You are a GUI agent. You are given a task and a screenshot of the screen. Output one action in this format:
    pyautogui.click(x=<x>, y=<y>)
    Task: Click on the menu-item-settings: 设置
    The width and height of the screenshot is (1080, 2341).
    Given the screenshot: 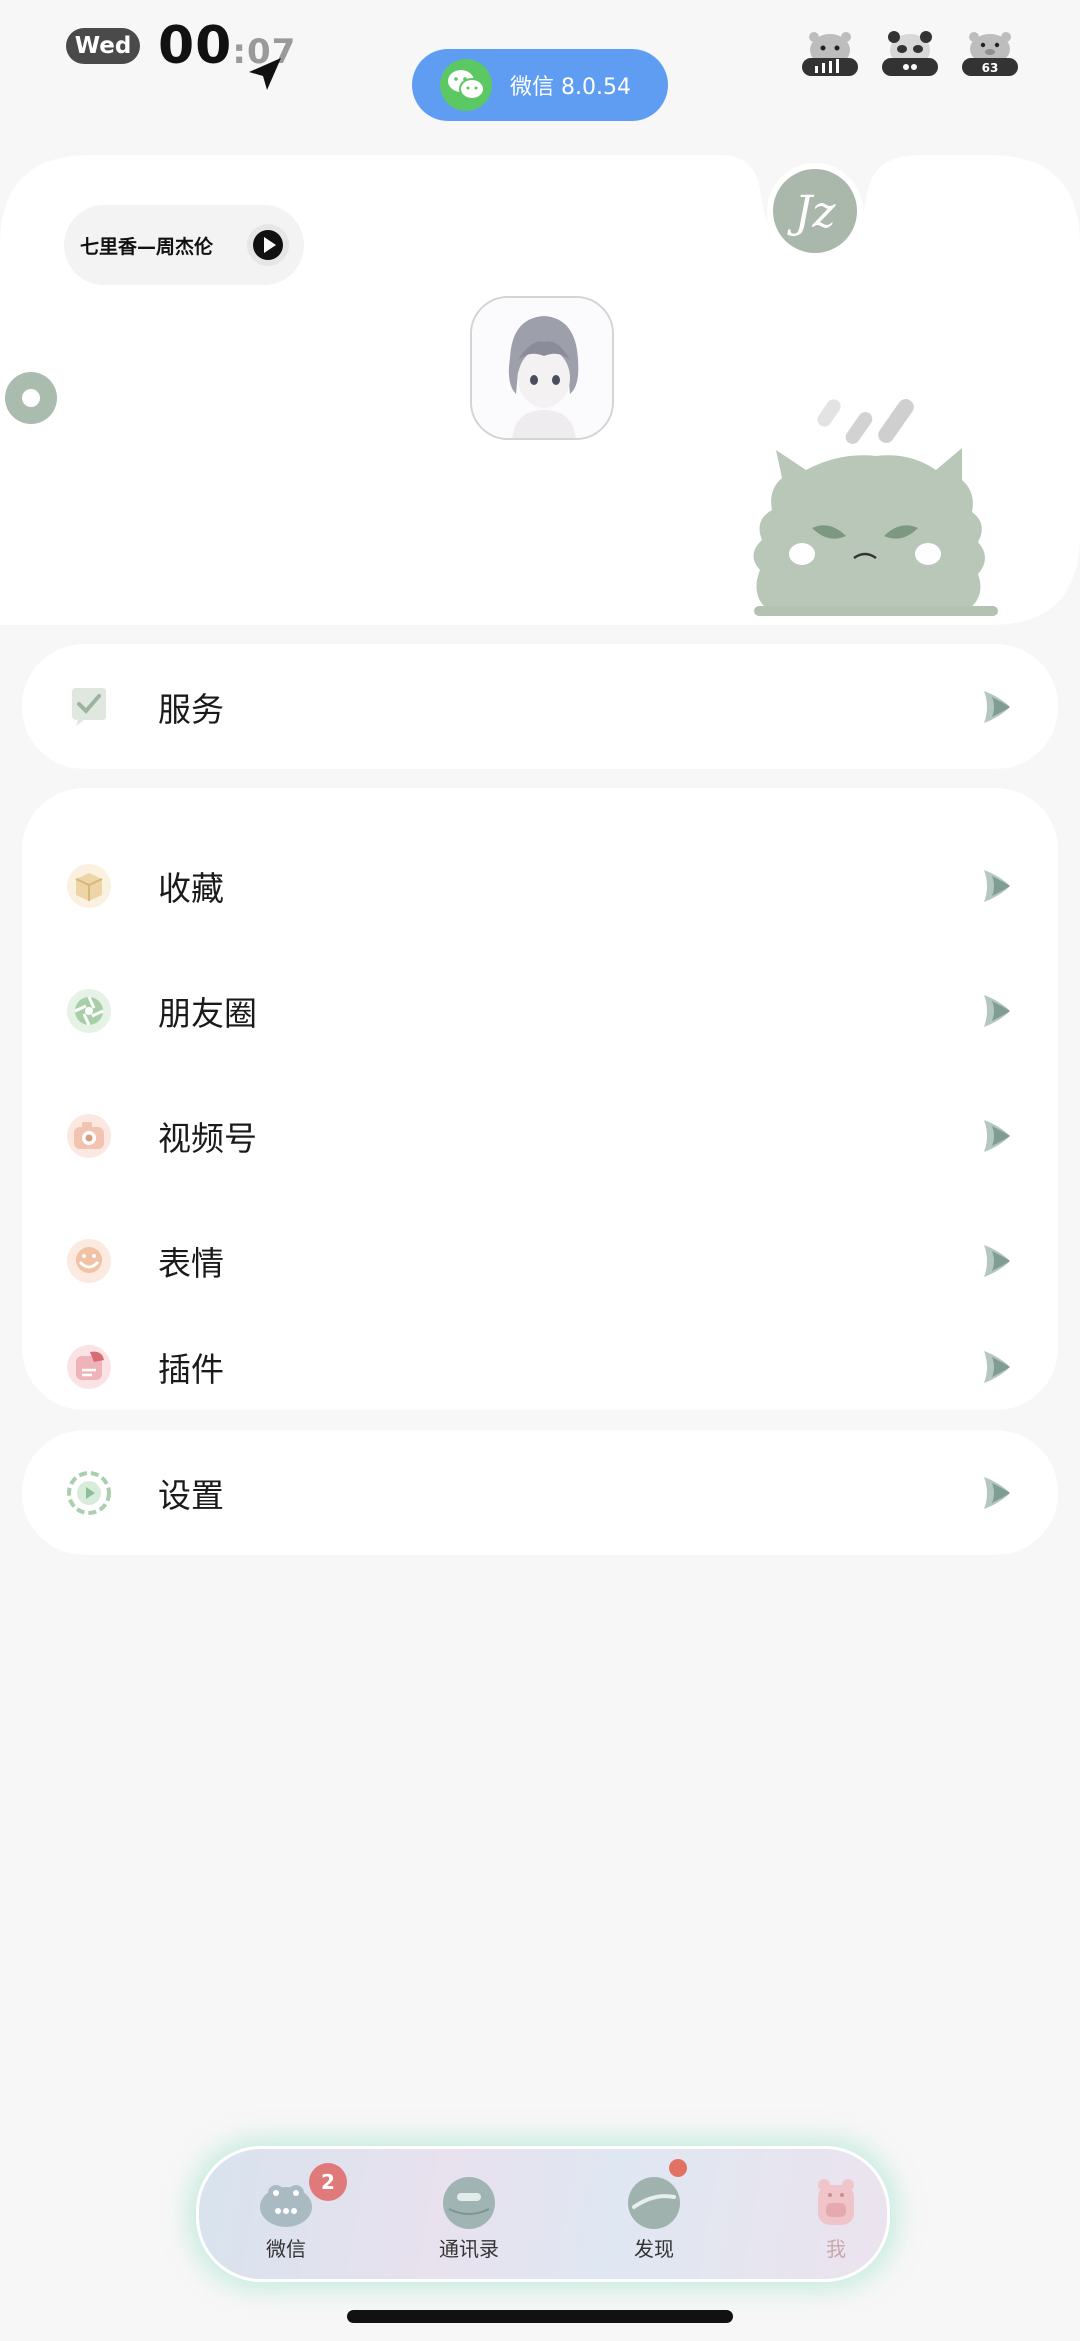 What is the action you would take?
    pyautogui.click(x=540, y=1492)
    